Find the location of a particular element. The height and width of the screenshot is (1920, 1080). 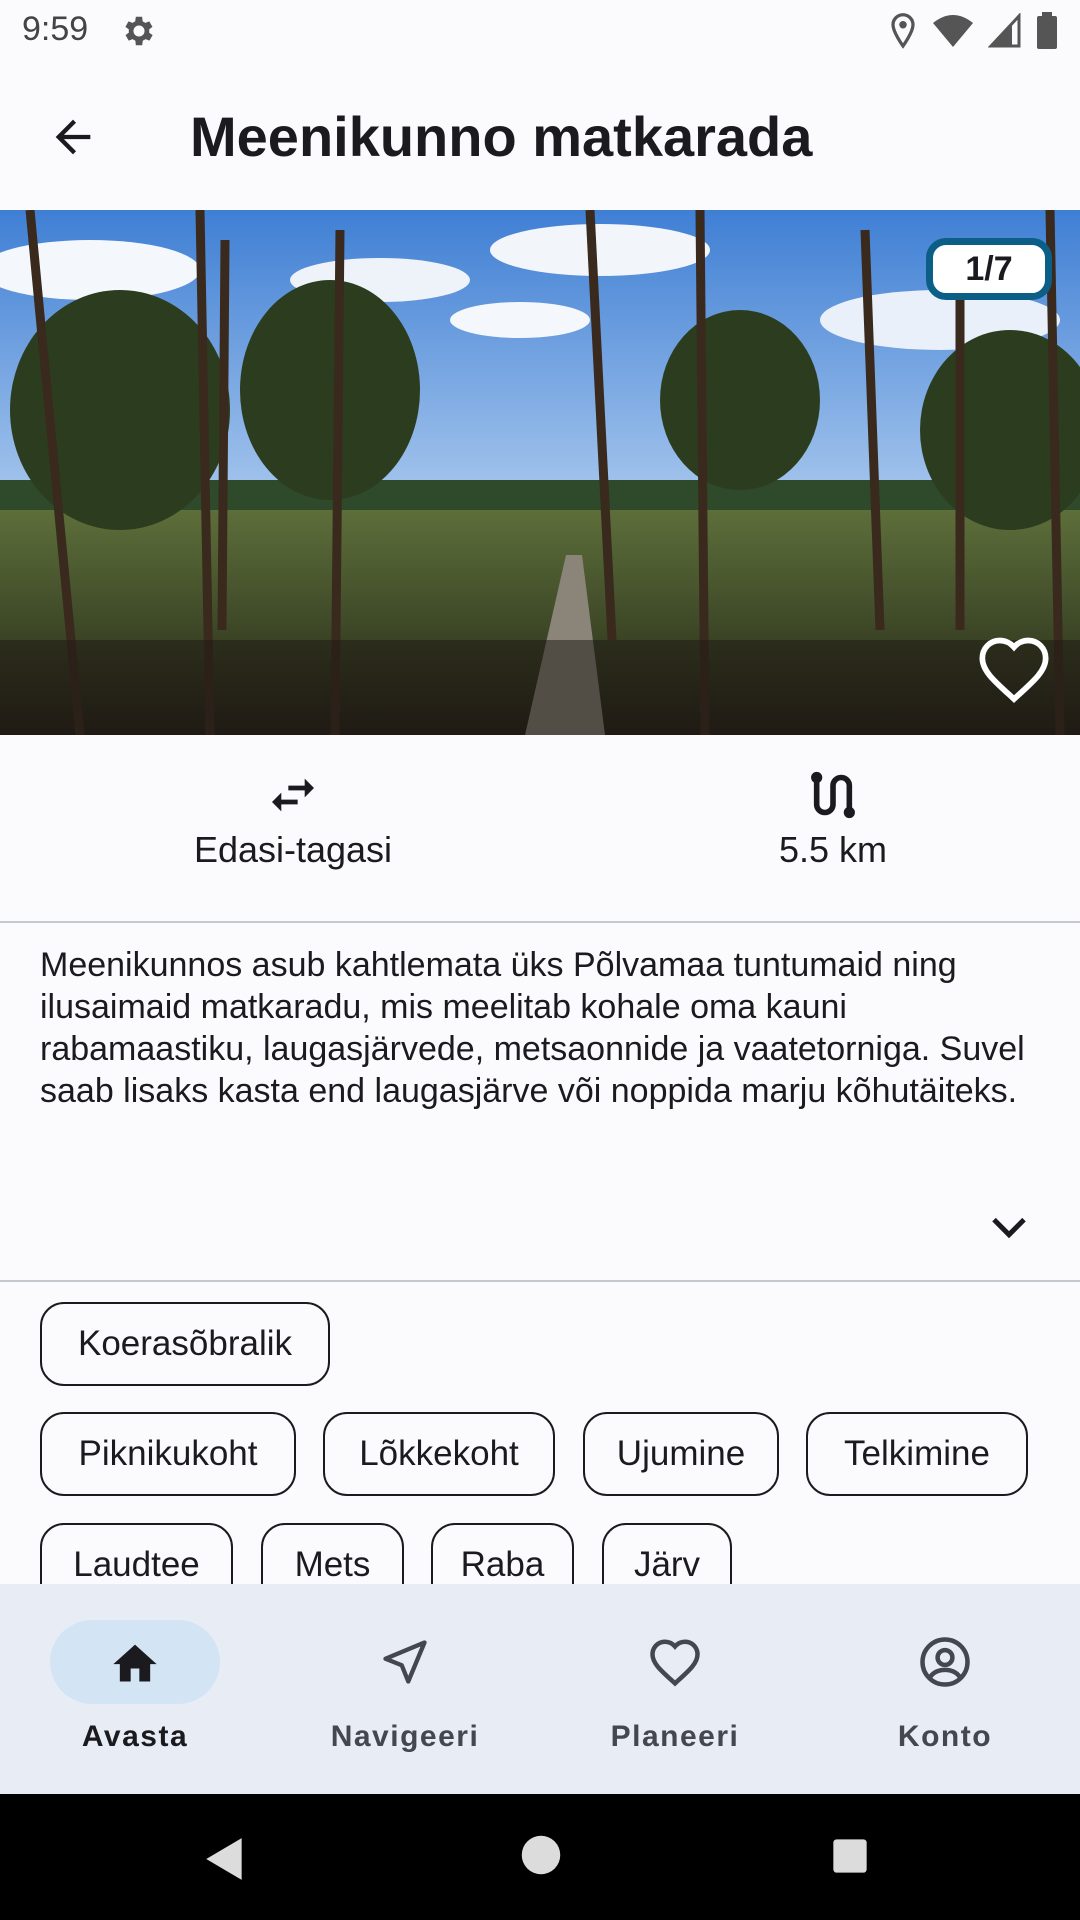

signal-icon is located at coordinates (1004, 30).